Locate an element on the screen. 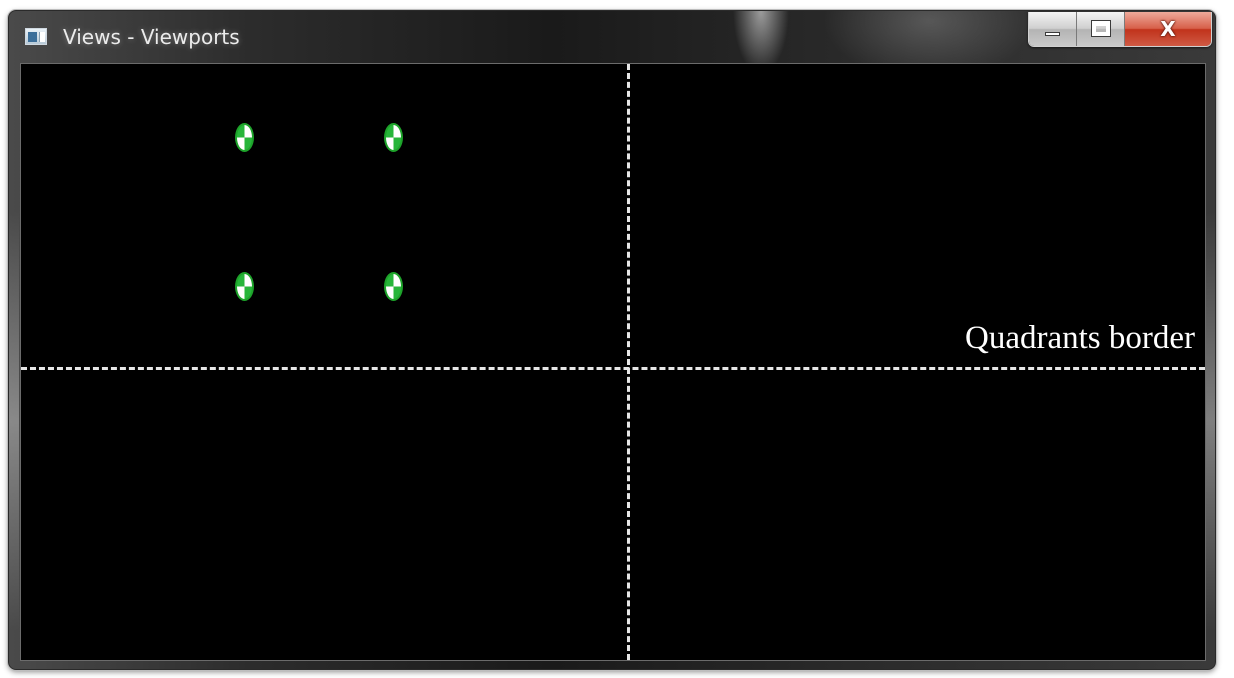 Image resolution: width=1234 pixels, height=678 pixels. quadrant-border-horizontal is located at coordinates (613, 368).